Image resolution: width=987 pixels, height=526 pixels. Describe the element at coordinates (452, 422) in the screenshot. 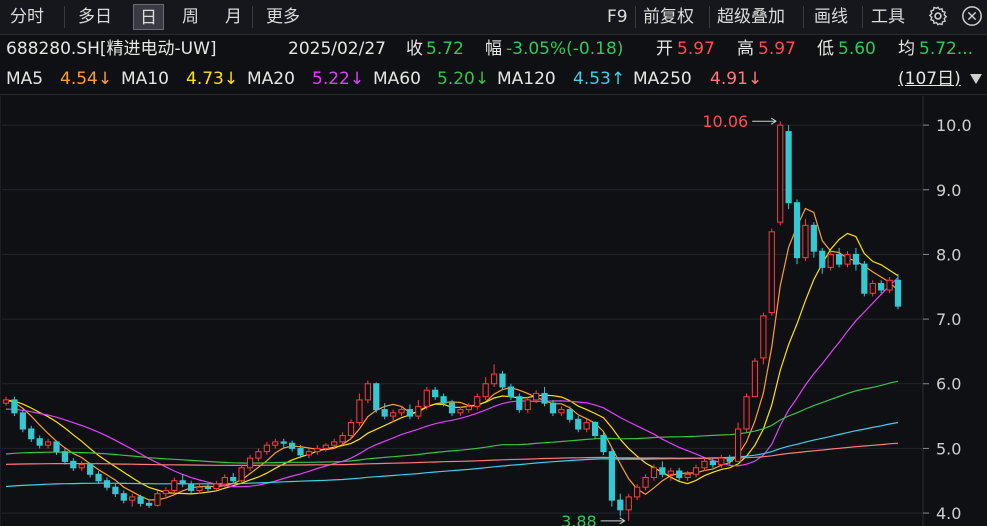

I see `ma60-line` at that location.